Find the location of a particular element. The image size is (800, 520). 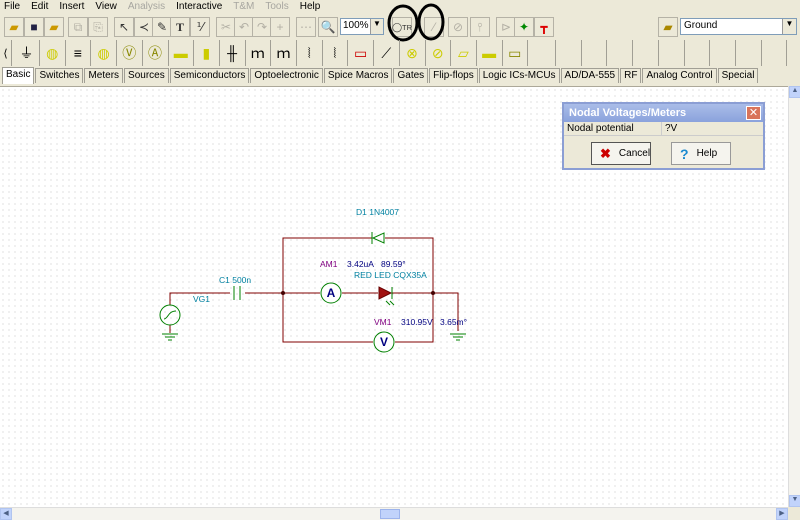

scroll-up-icon: ▲ is located at coordinates (794, 92).